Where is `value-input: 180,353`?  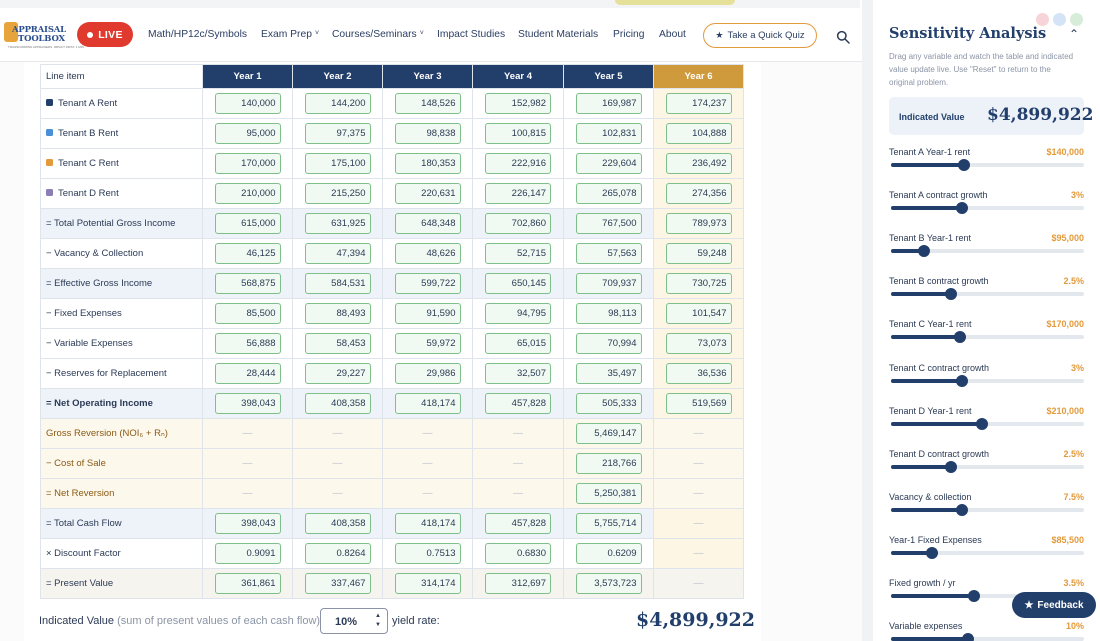 value-input: 180,353 is located at coordinates (427, 163).